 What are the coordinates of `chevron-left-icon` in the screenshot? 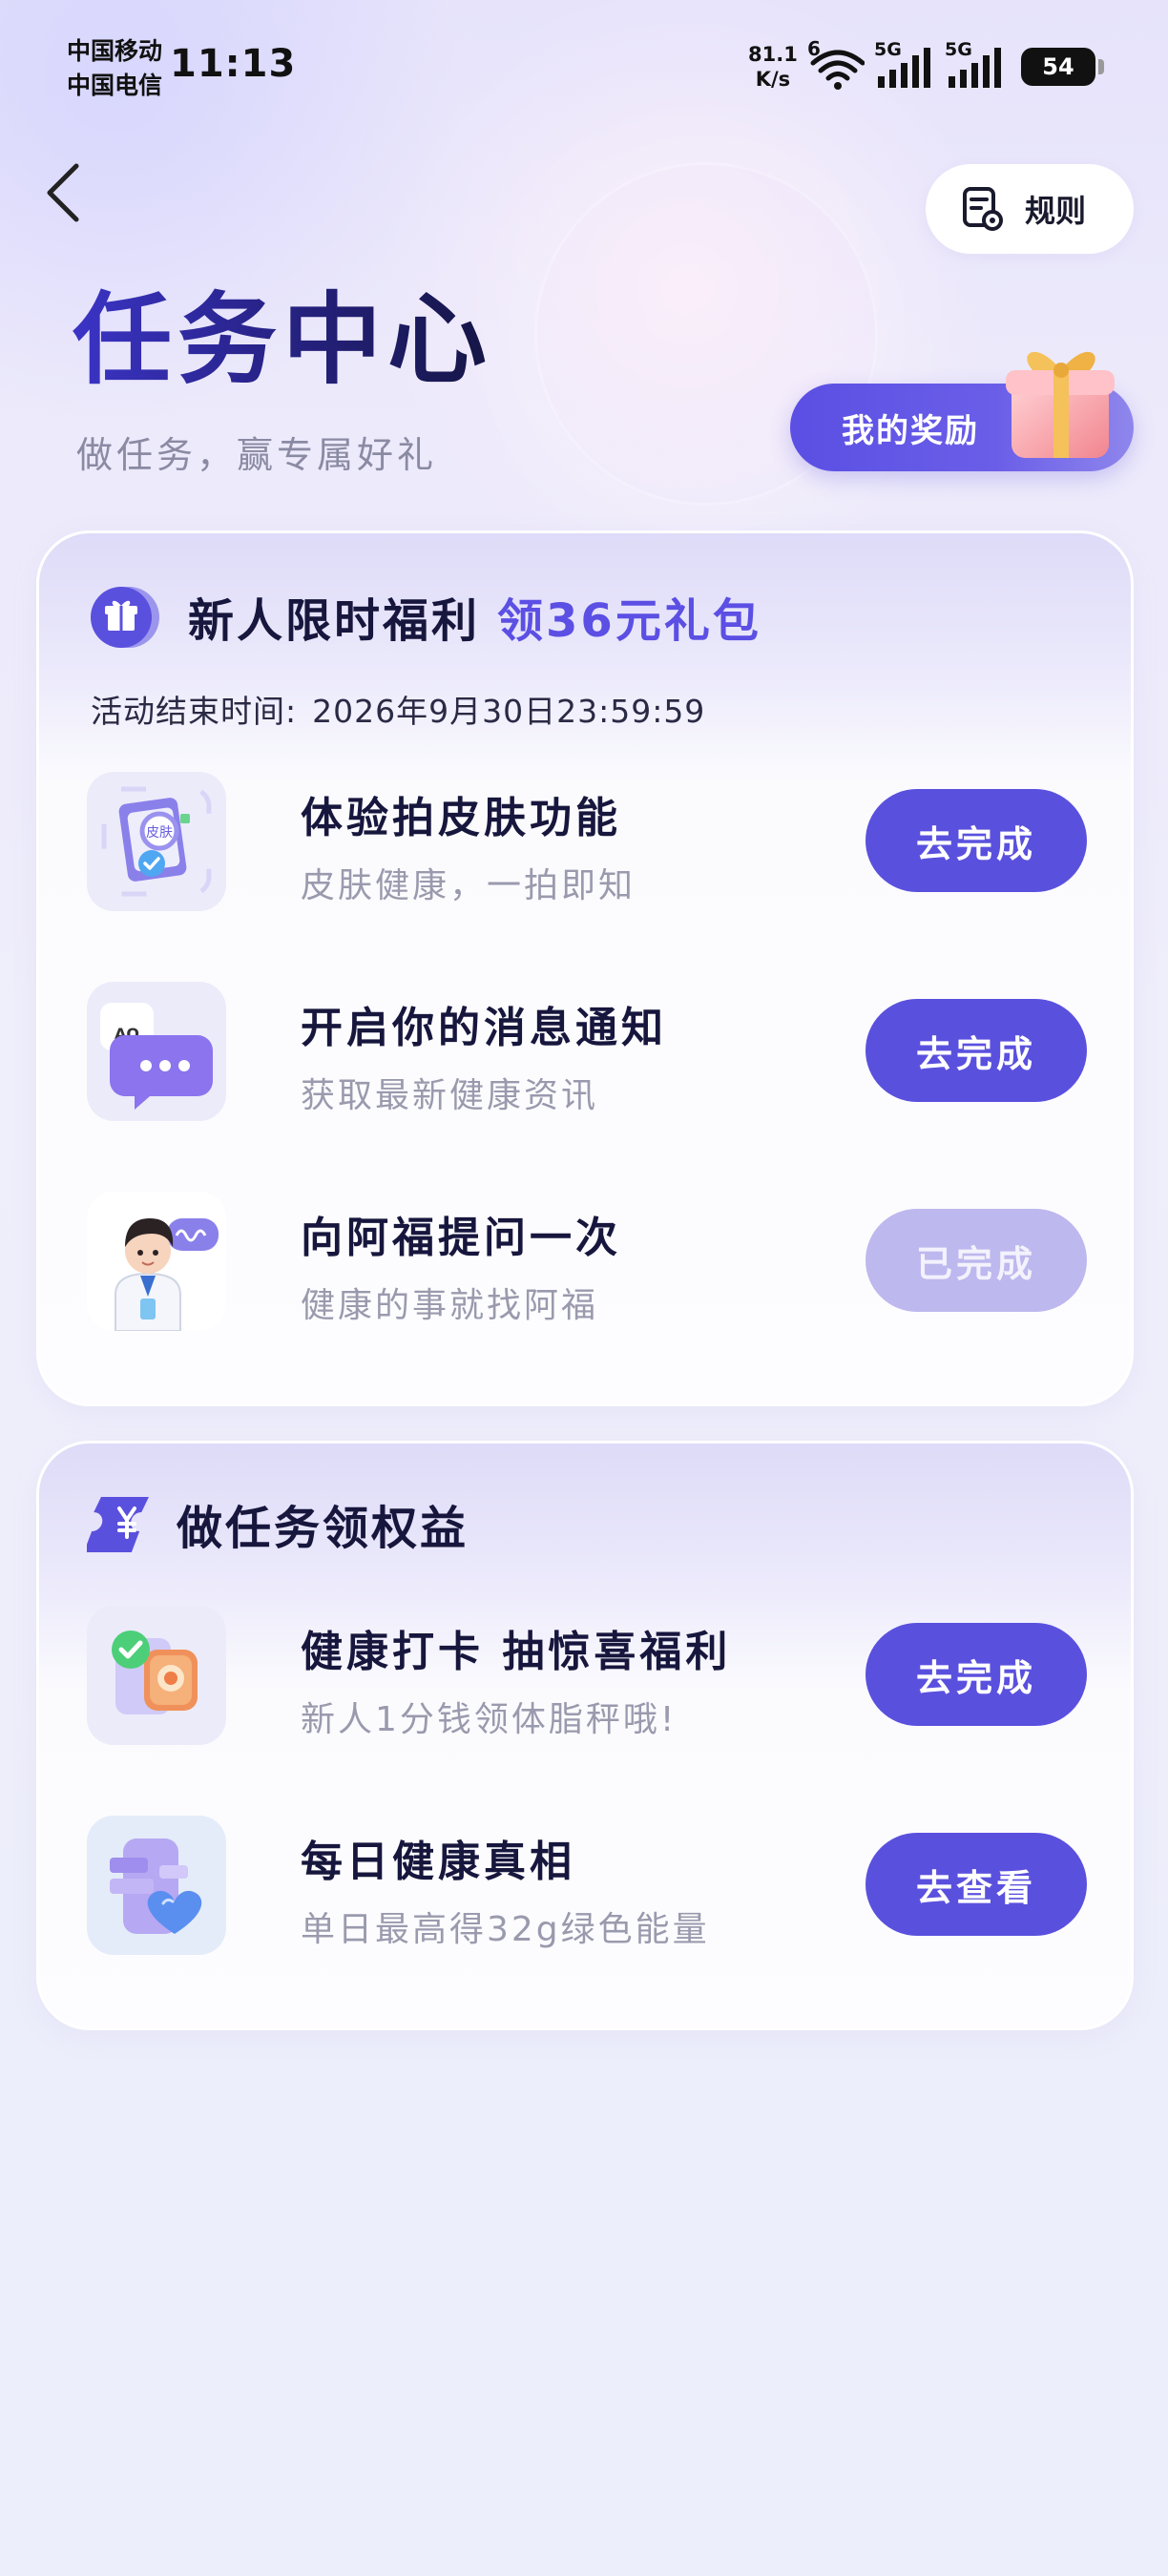 It's located at (63, 192).